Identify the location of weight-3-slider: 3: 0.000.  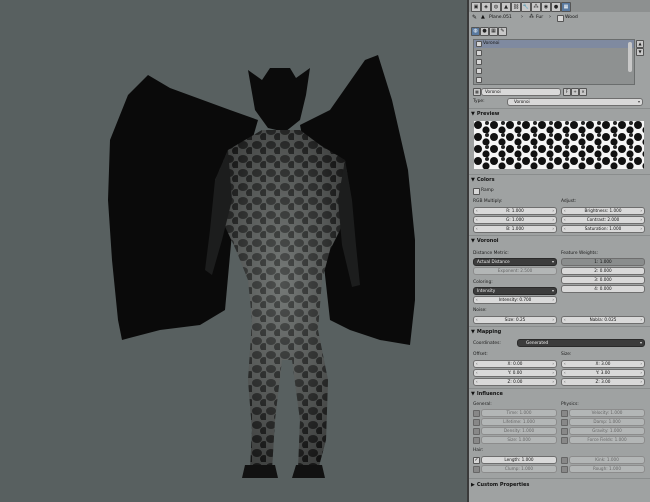
(603, 280).